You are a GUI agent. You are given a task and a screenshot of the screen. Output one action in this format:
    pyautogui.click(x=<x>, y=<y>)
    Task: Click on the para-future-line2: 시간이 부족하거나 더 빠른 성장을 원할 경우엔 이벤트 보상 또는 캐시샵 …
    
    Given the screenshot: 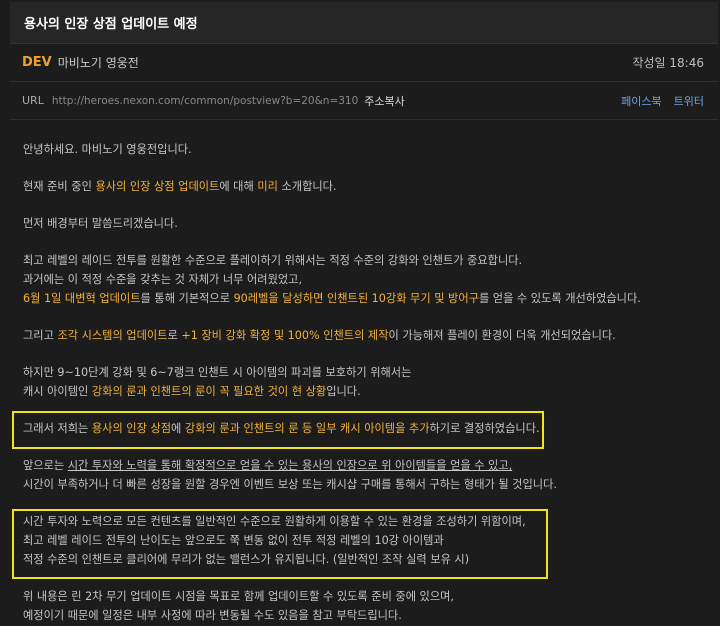 What is the action you would take?
    pyautogui.click(x=290, y=484)
    